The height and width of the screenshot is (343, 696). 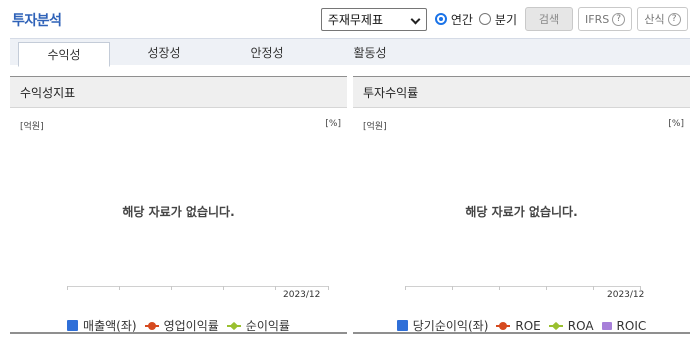 What do you see at coordinates (37, 21) in the screenshot?
I see `page-title: 투자분석` at bounding box center [37, 21].